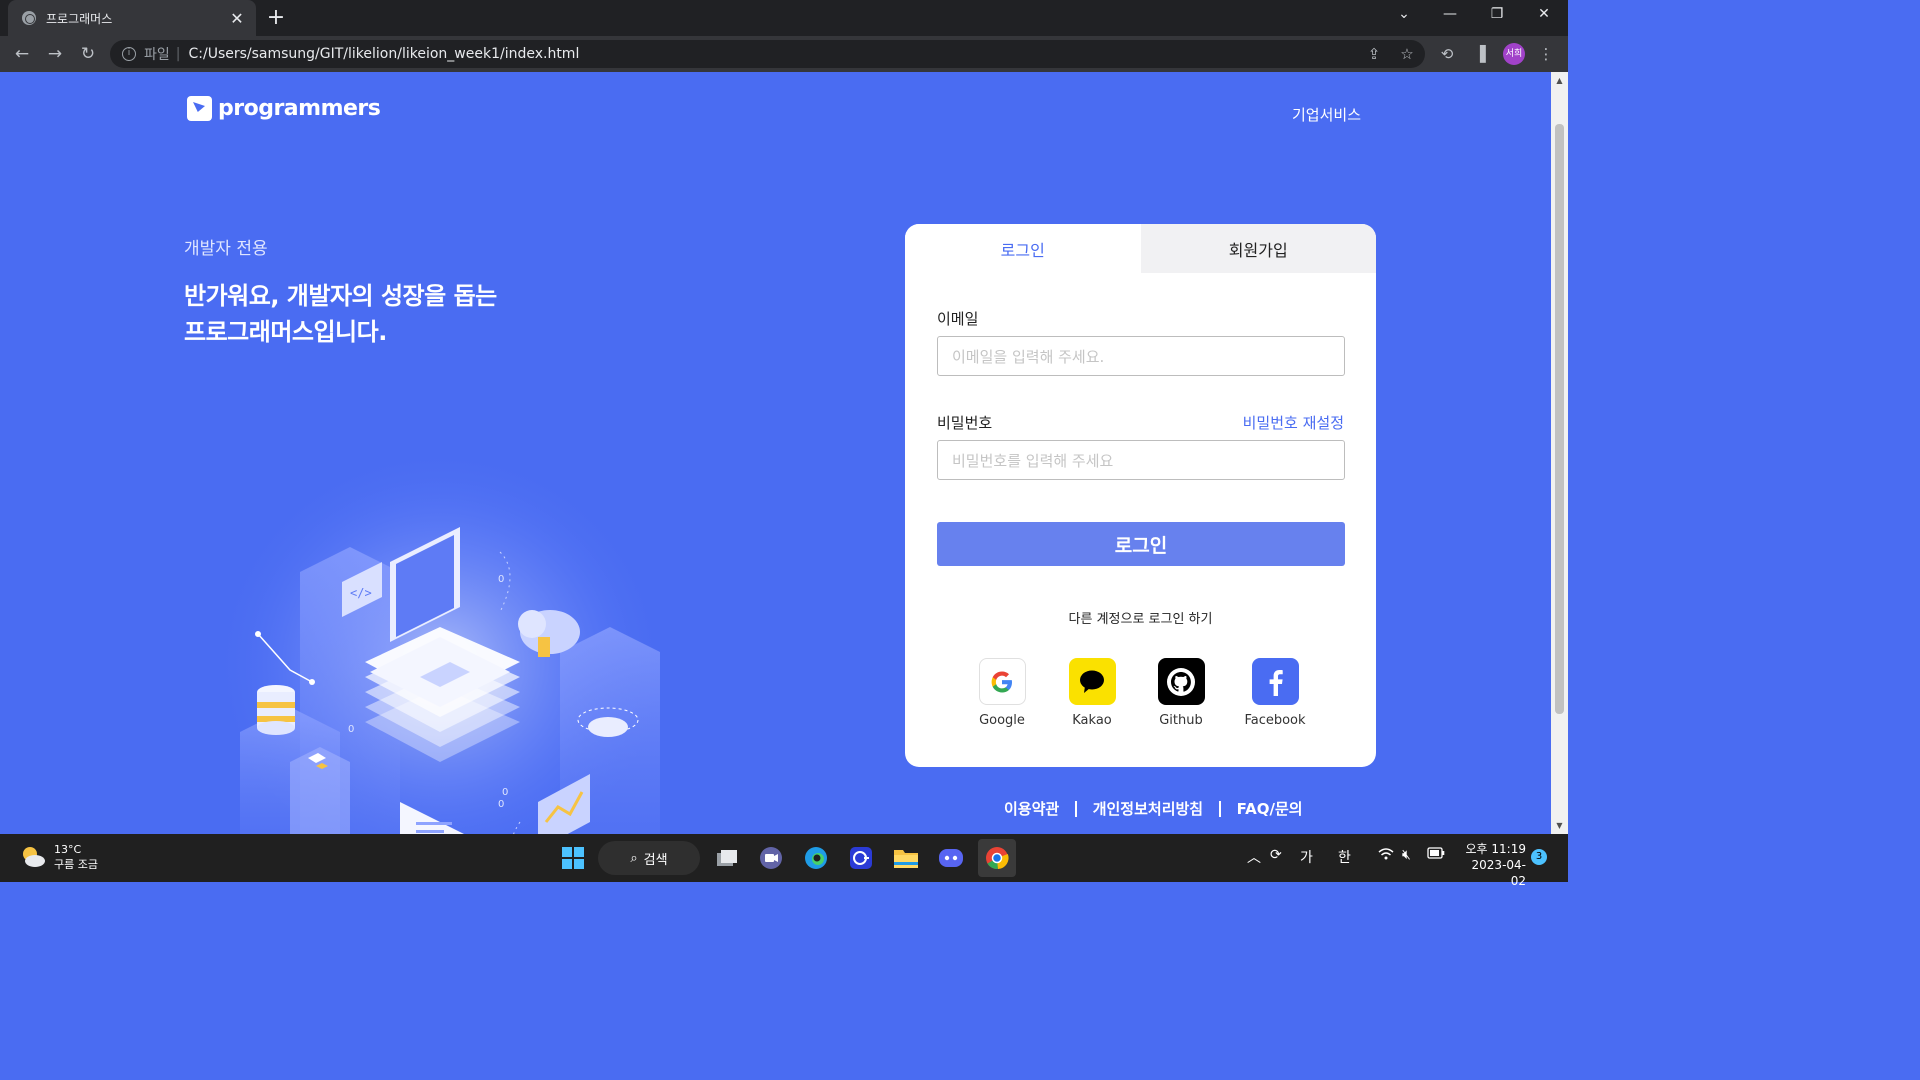 The width and height of the screenshot is (1920, 1080). I want to click on teams-chat-icon, so click(771, 858).